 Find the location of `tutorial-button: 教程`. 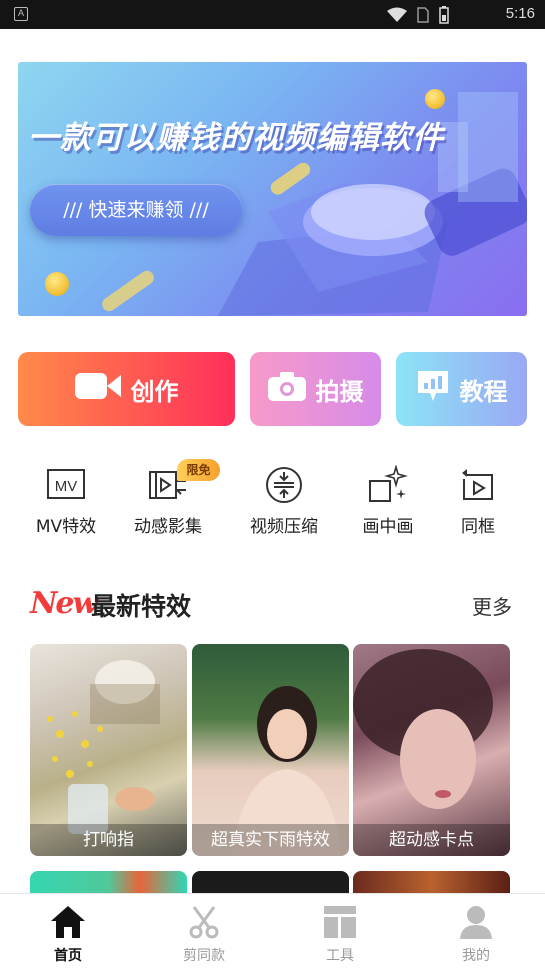

tutorial-button: 教程 is located at coordinates (461, 389).